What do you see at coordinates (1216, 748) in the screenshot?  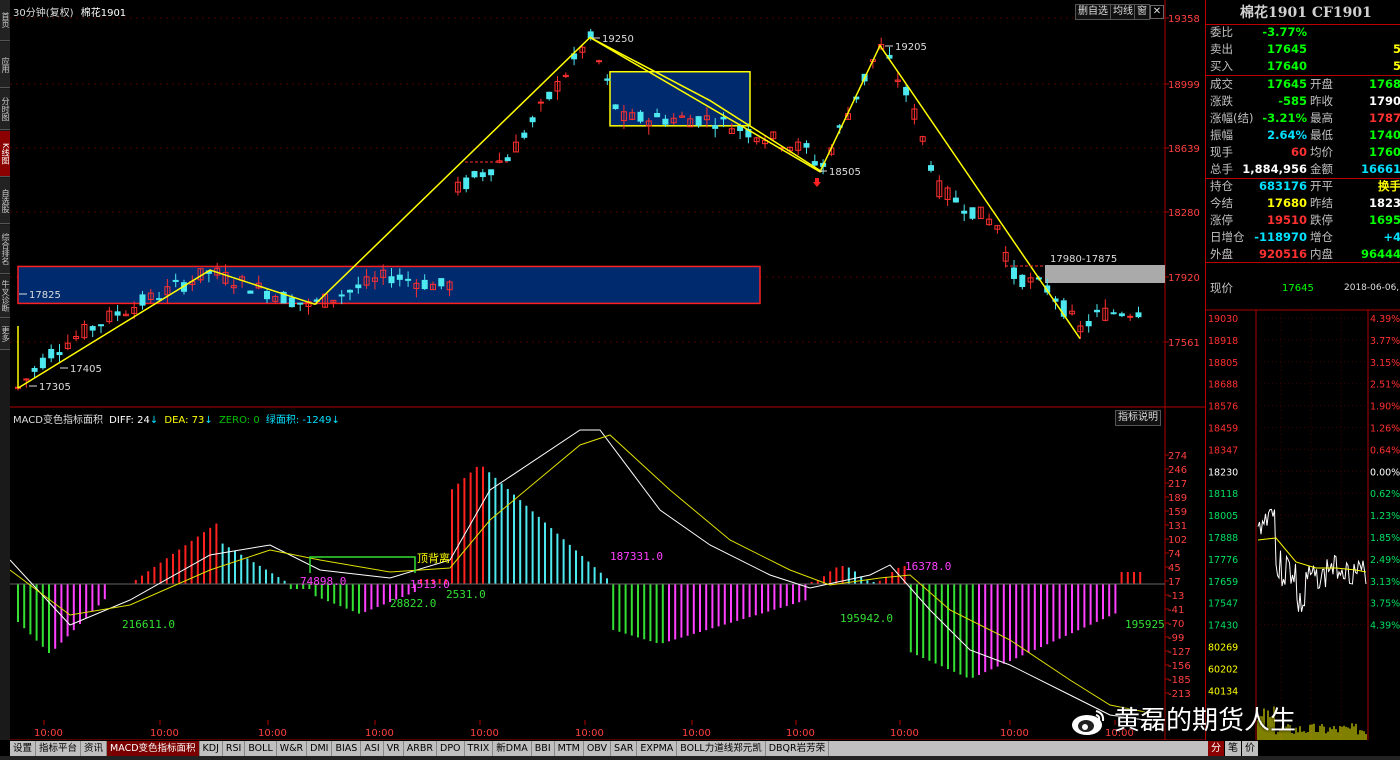 I see `mini-tab: 分` at bounding box center [1216, 748].